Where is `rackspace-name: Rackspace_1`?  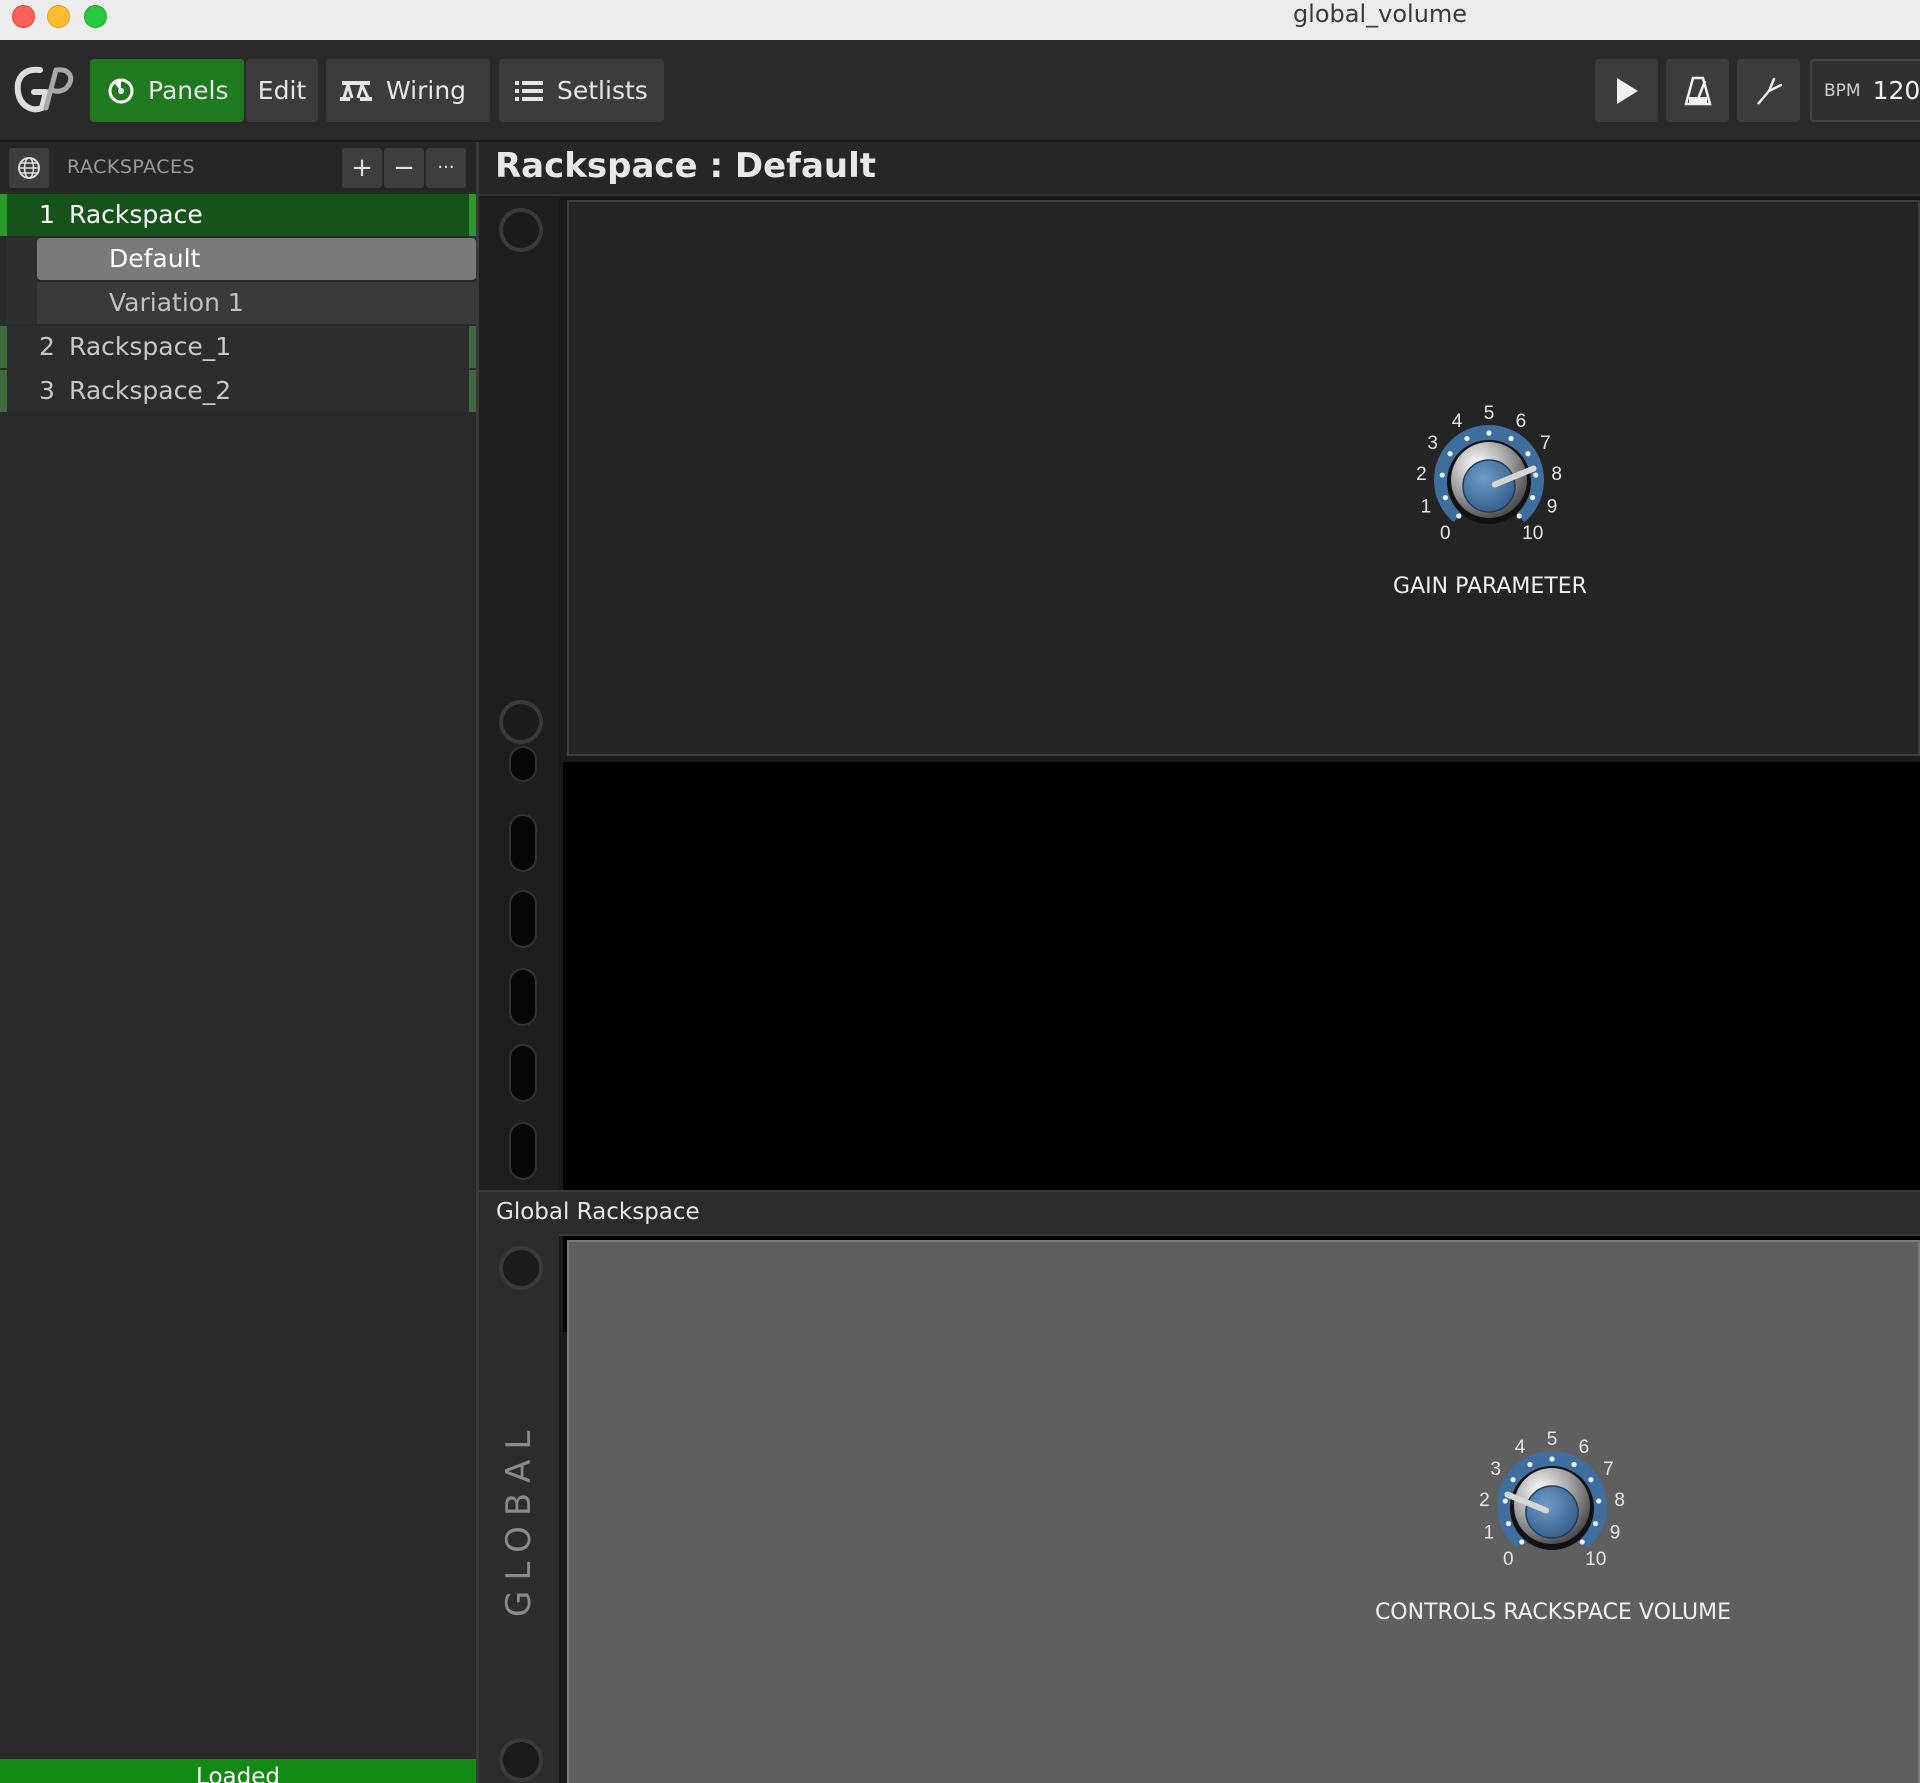
rackspace-name: Rackspace_1 is located at coordinates (150, 346).